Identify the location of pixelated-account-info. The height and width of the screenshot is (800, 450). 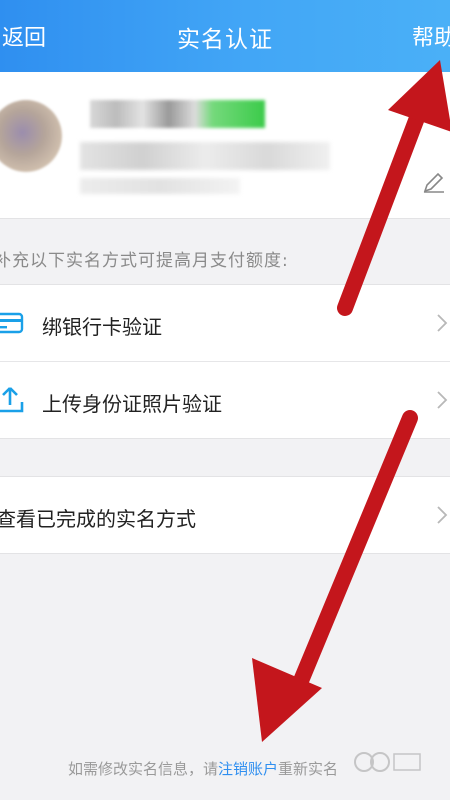
(205, 156).